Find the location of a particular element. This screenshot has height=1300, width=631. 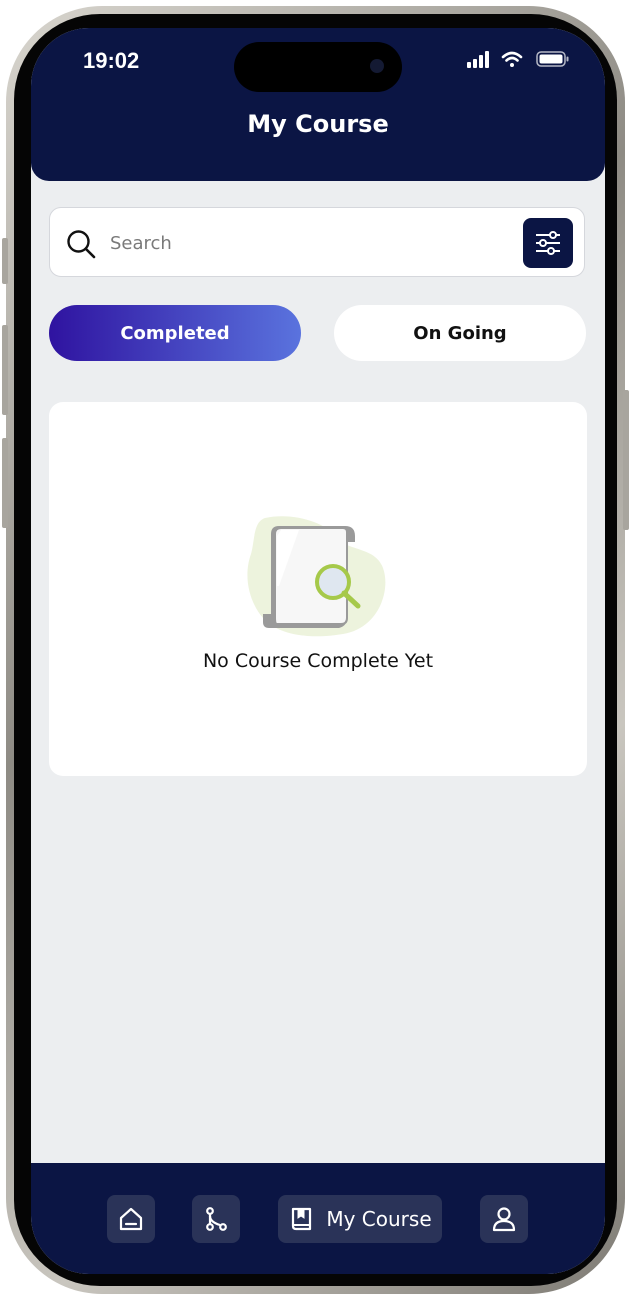

status-icons is located at coordinates (518, 59).